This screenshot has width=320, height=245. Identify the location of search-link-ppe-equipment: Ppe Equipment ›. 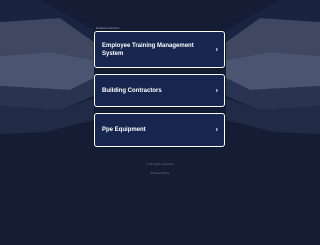
(159, 130).